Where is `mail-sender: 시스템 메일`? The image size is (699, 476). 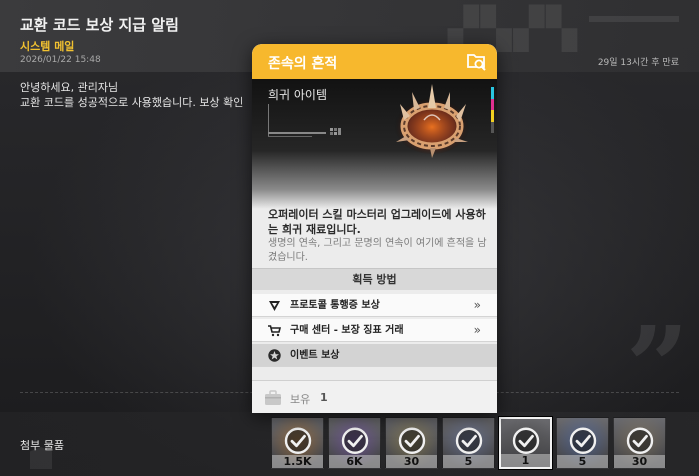 mail-sender: 시스템 메일 is located at coordinates (47, 46).